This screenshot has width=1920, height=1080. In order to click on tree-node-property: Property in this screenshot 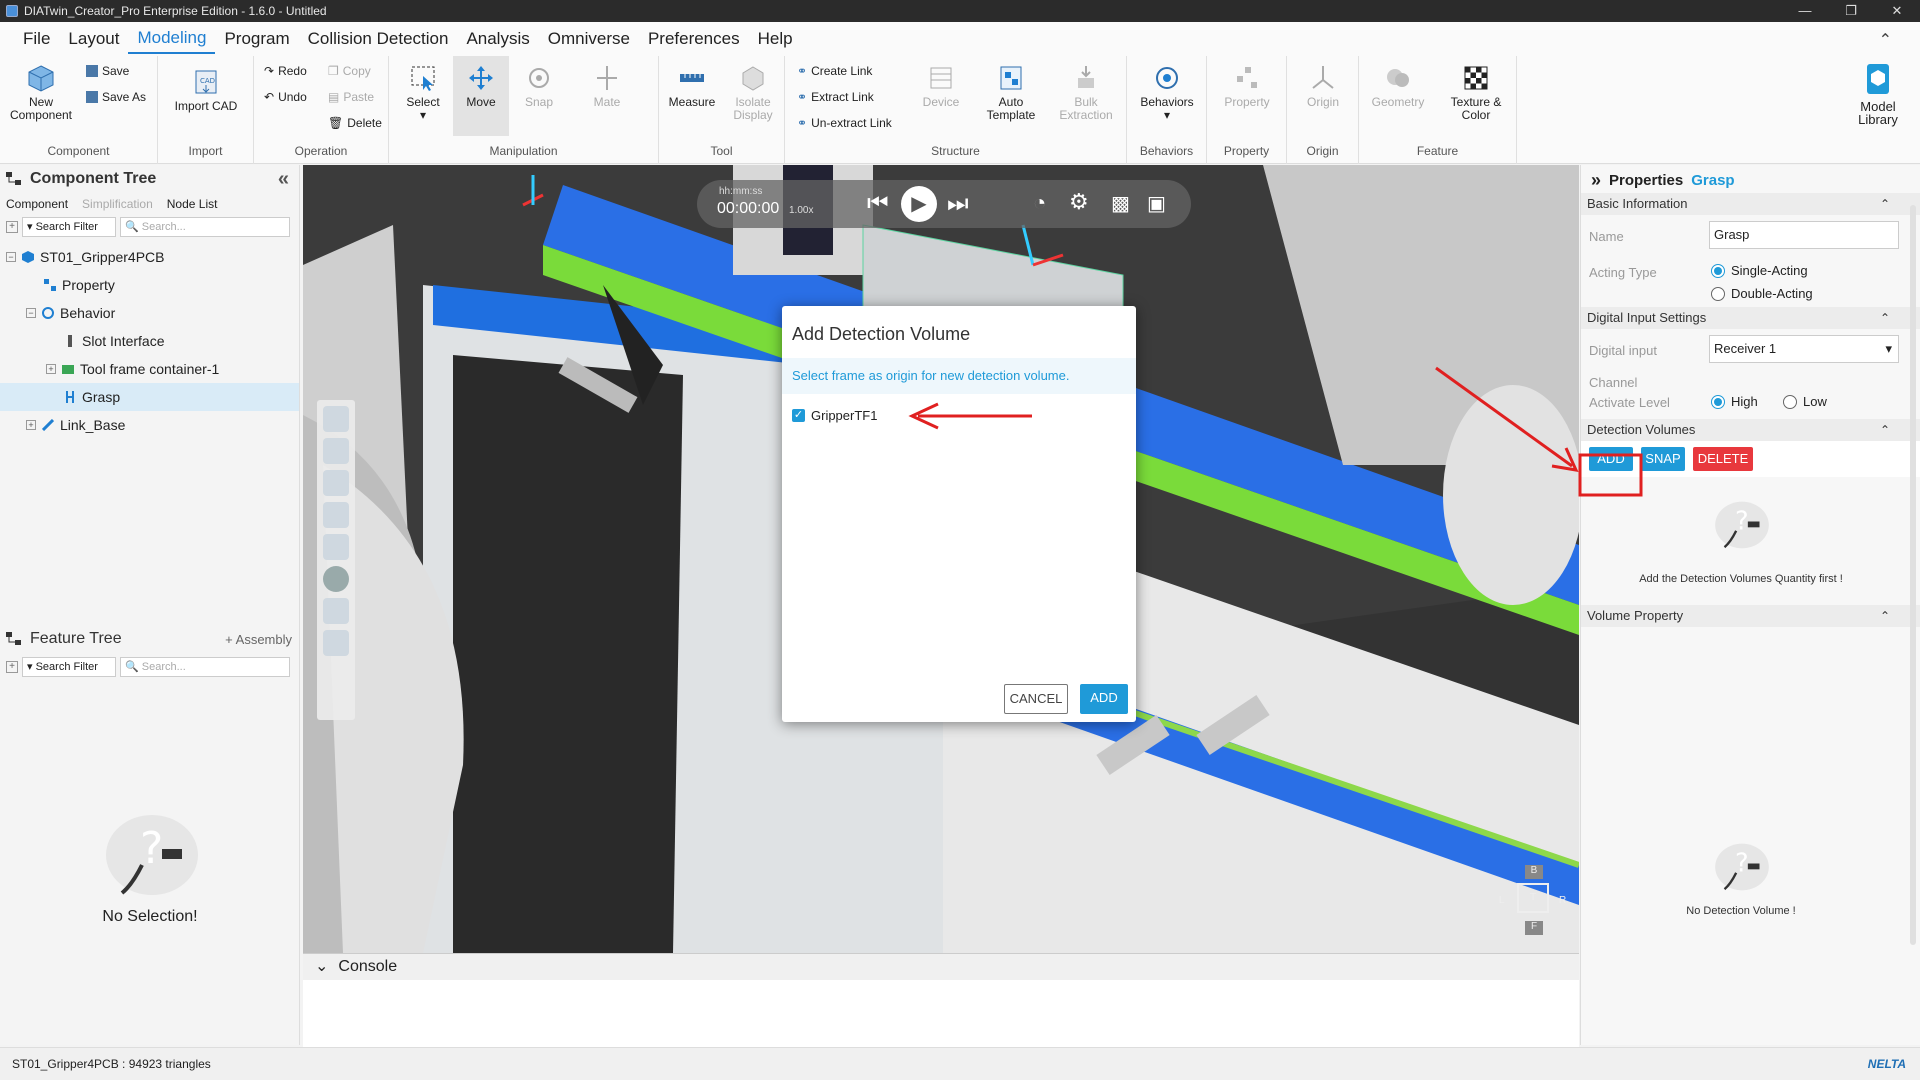, I will do `click(149, 285)`.